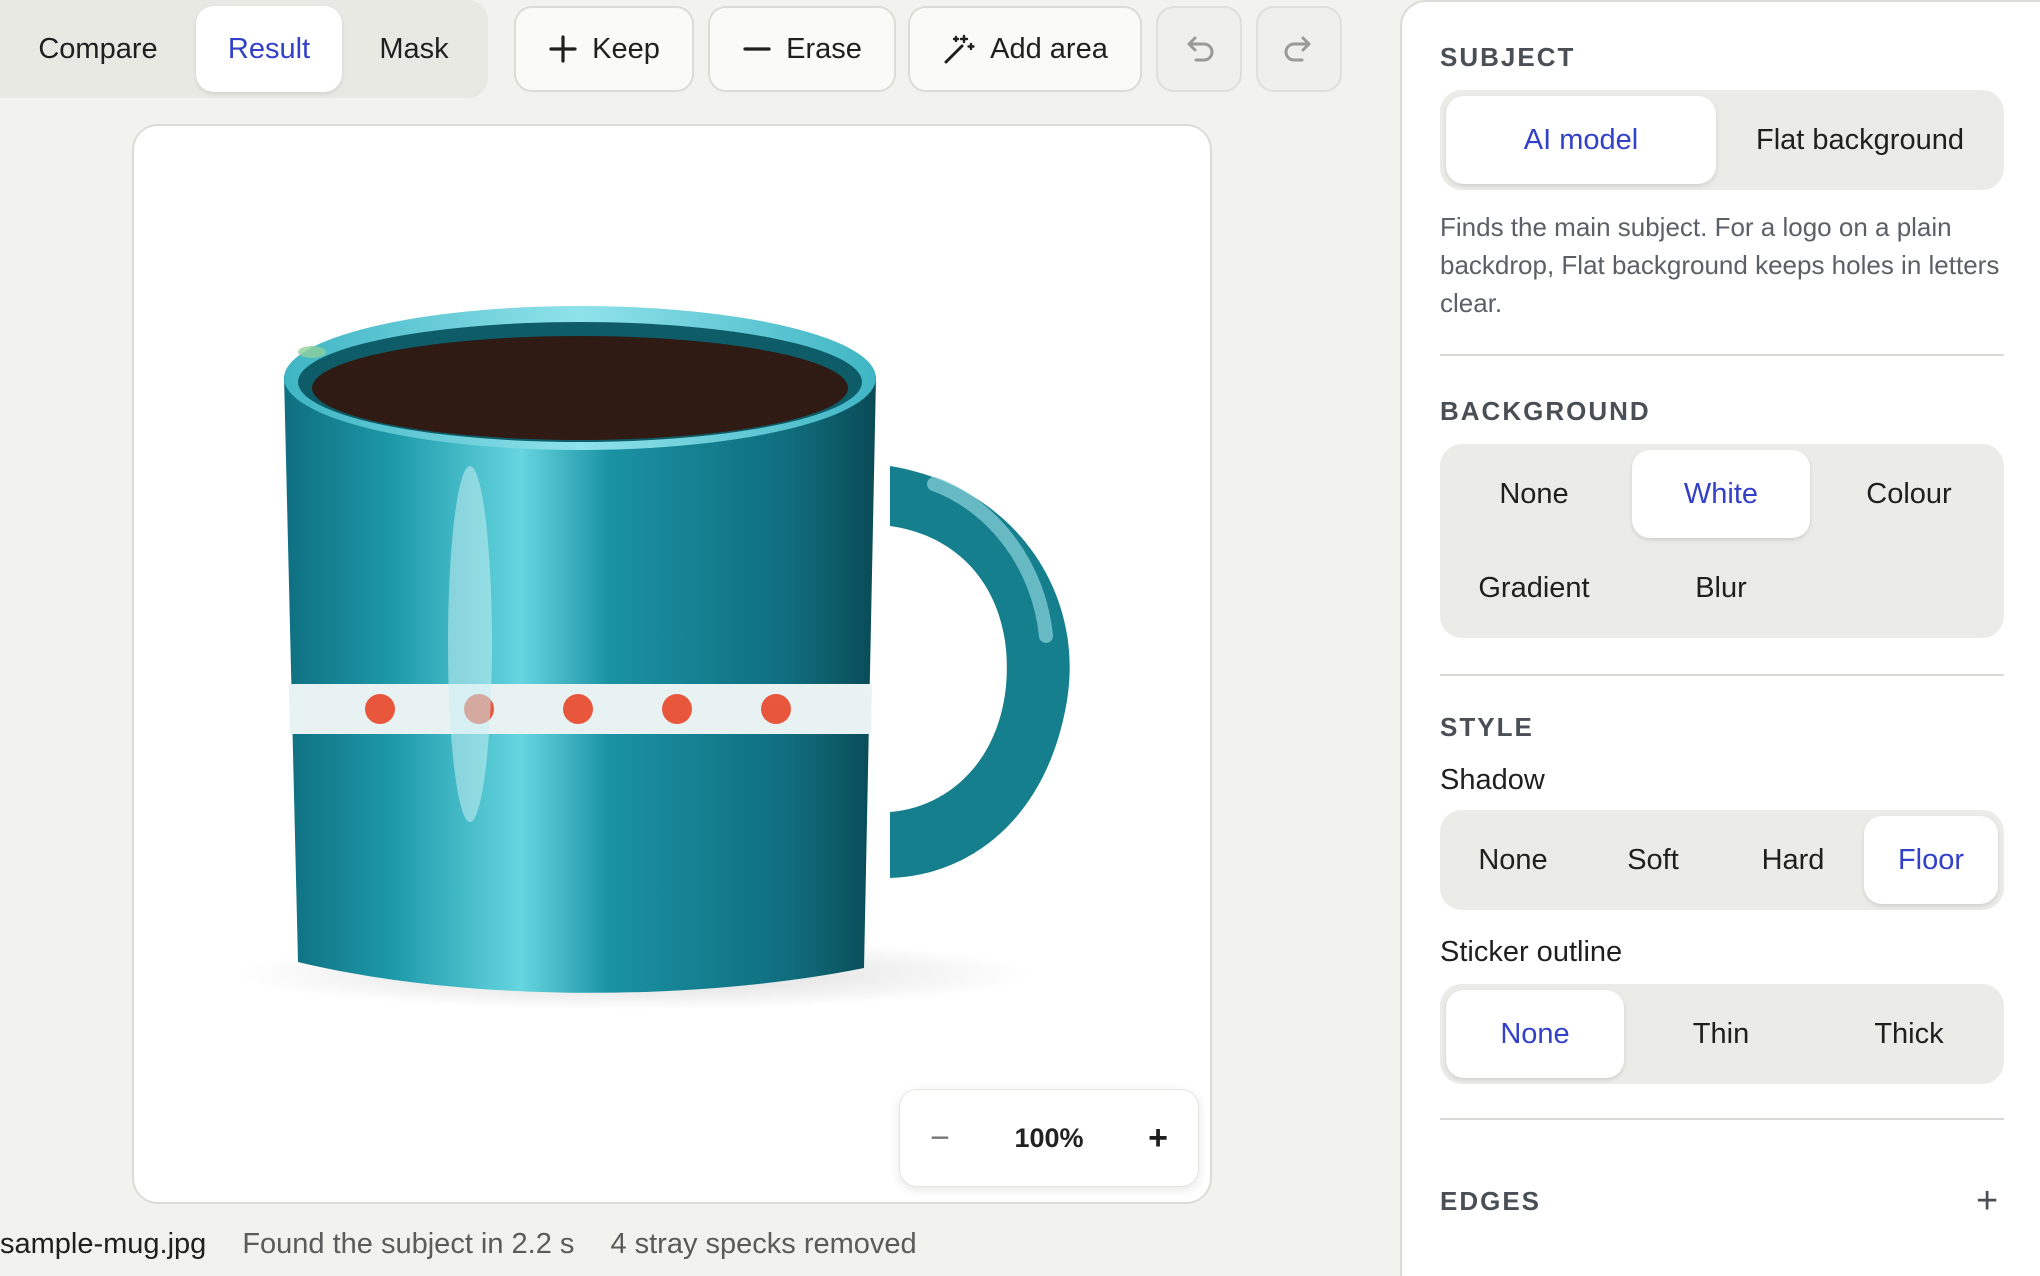  What do you see at coordinates (1534, 588) in the screenshot?
I see `background-option-gradient: Gradient` at bounding box center [1534, 588].